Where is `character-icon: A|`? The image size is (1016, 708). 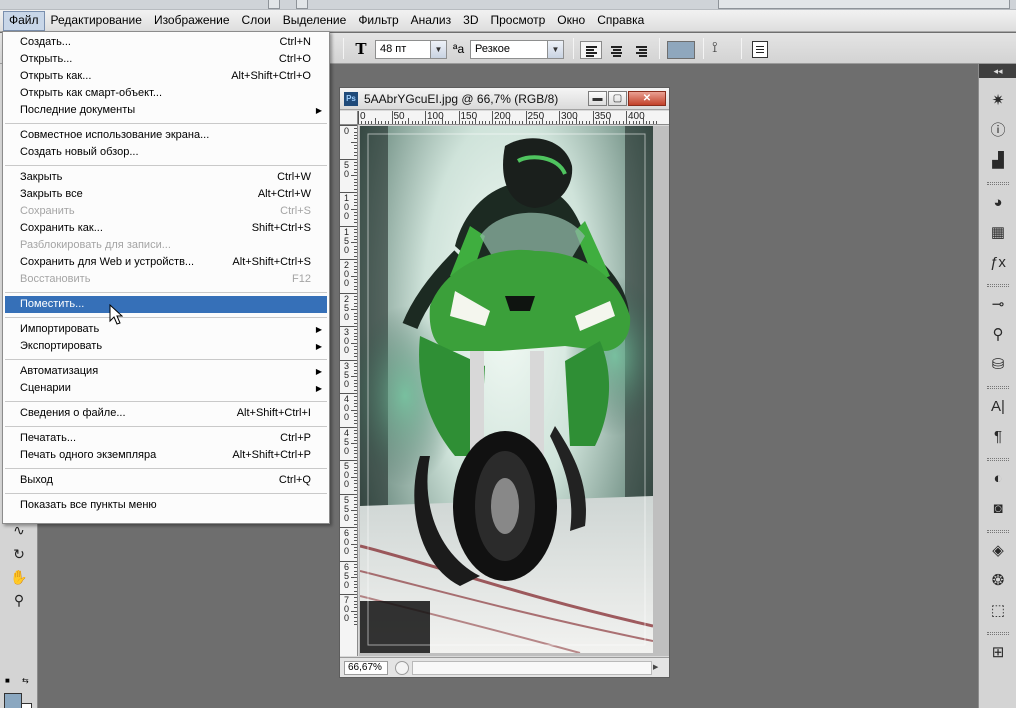 character-icon: A| is located at coordinates (998, 407).